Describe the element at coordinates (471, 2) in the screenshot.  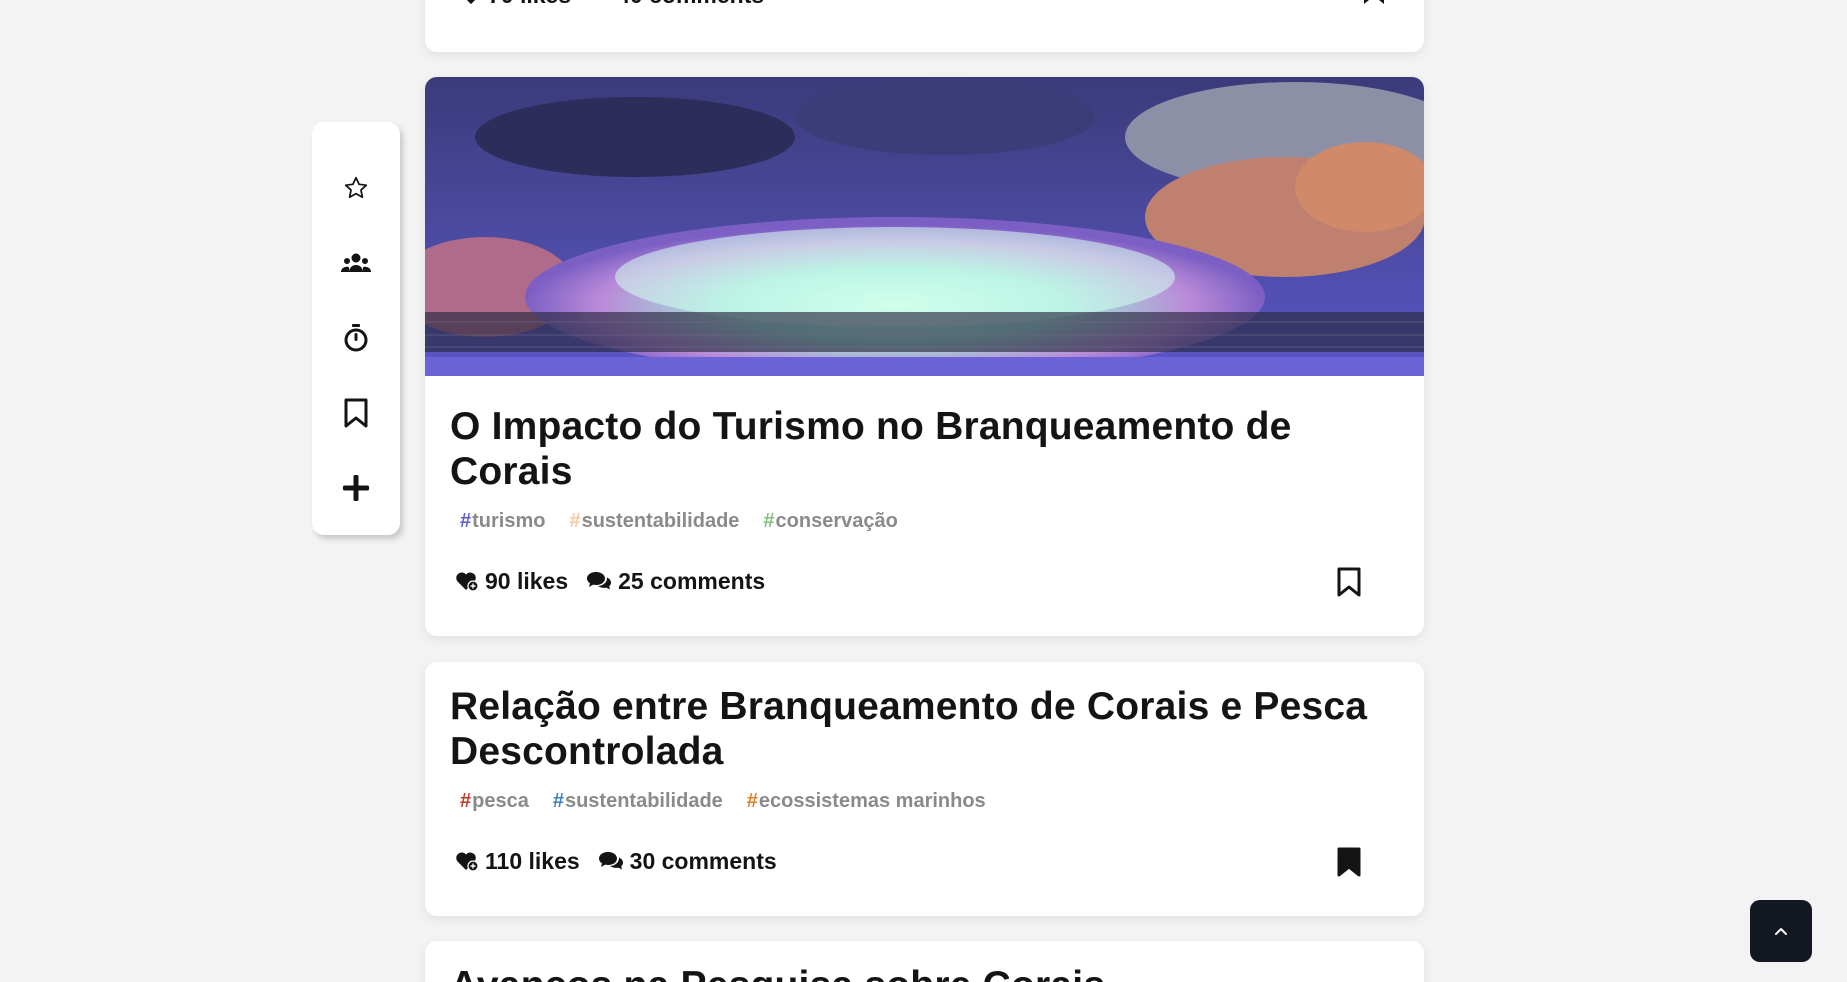
I see `heart-icon` at that location.